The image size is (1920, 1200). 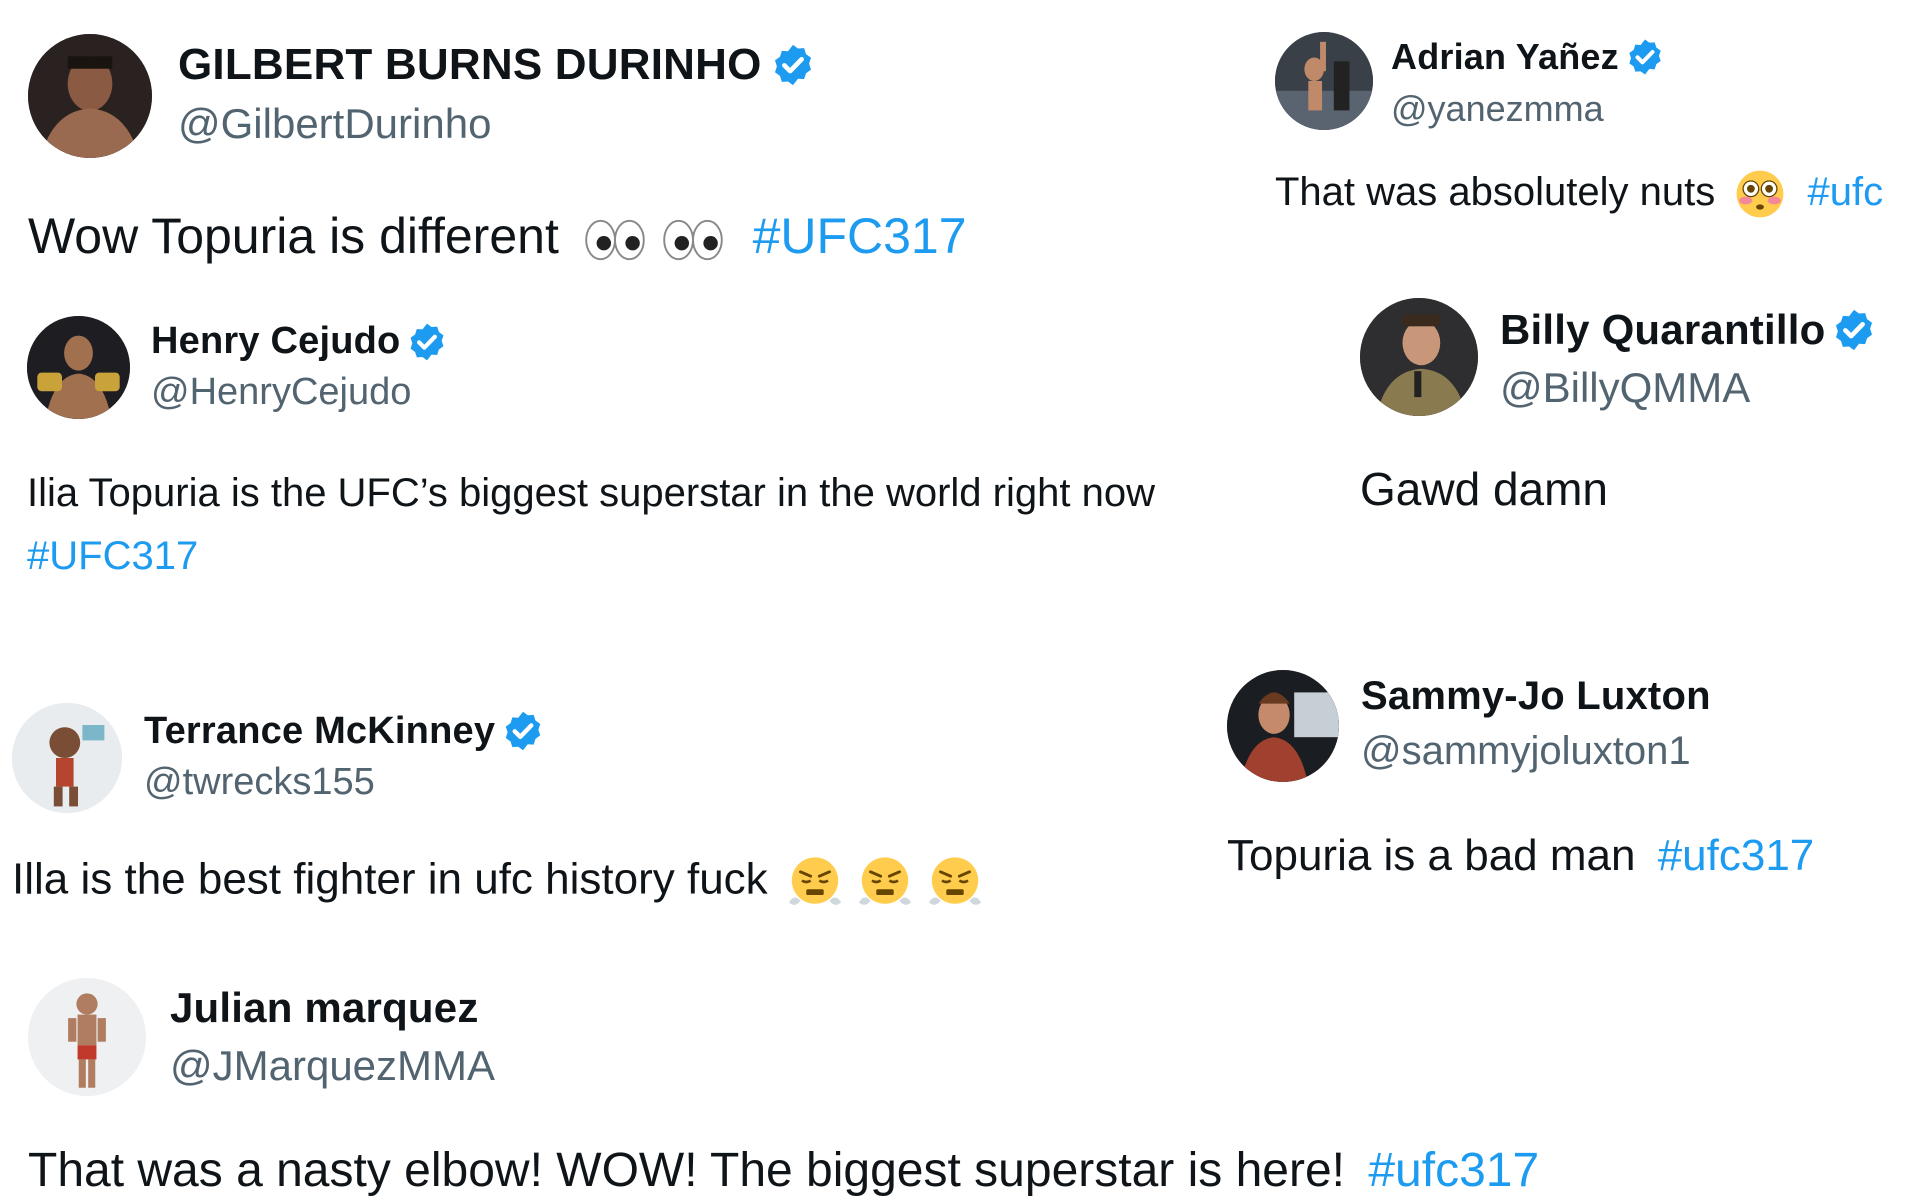 I want to click on tweet-text: Topuria is a bad man #ufc317, so click(x=1520, y=856).